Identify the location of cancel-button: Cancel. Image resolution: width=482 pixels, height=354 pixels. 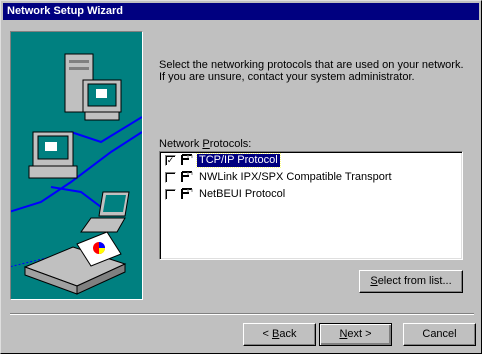
(439, 334).